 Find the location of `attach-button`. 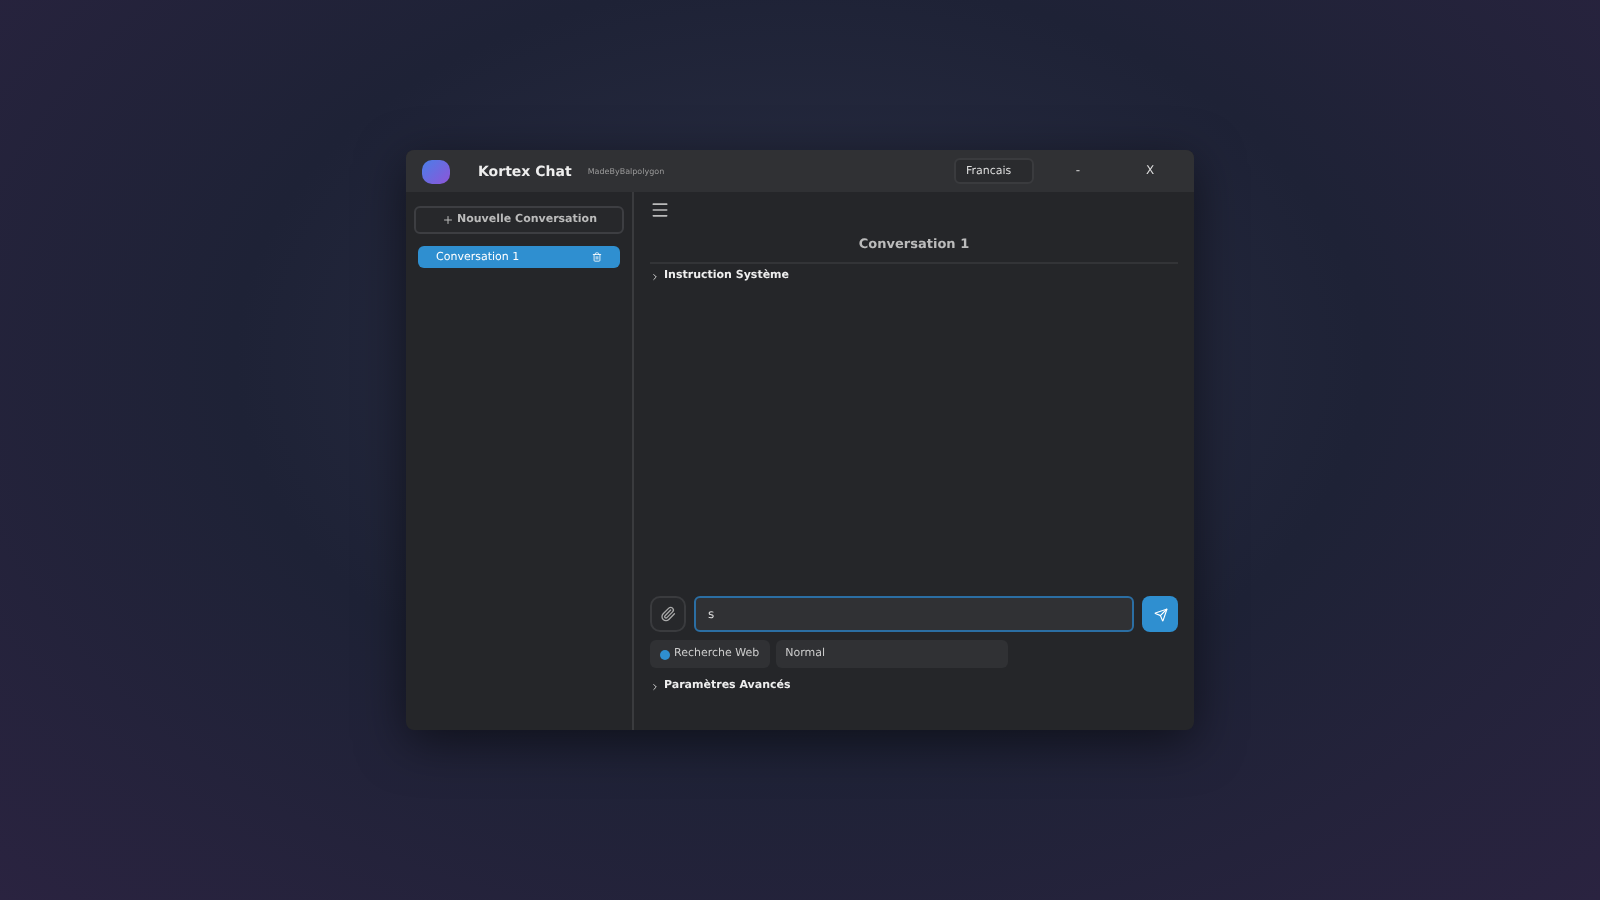

attach-button is located at coordinates (668, 614).